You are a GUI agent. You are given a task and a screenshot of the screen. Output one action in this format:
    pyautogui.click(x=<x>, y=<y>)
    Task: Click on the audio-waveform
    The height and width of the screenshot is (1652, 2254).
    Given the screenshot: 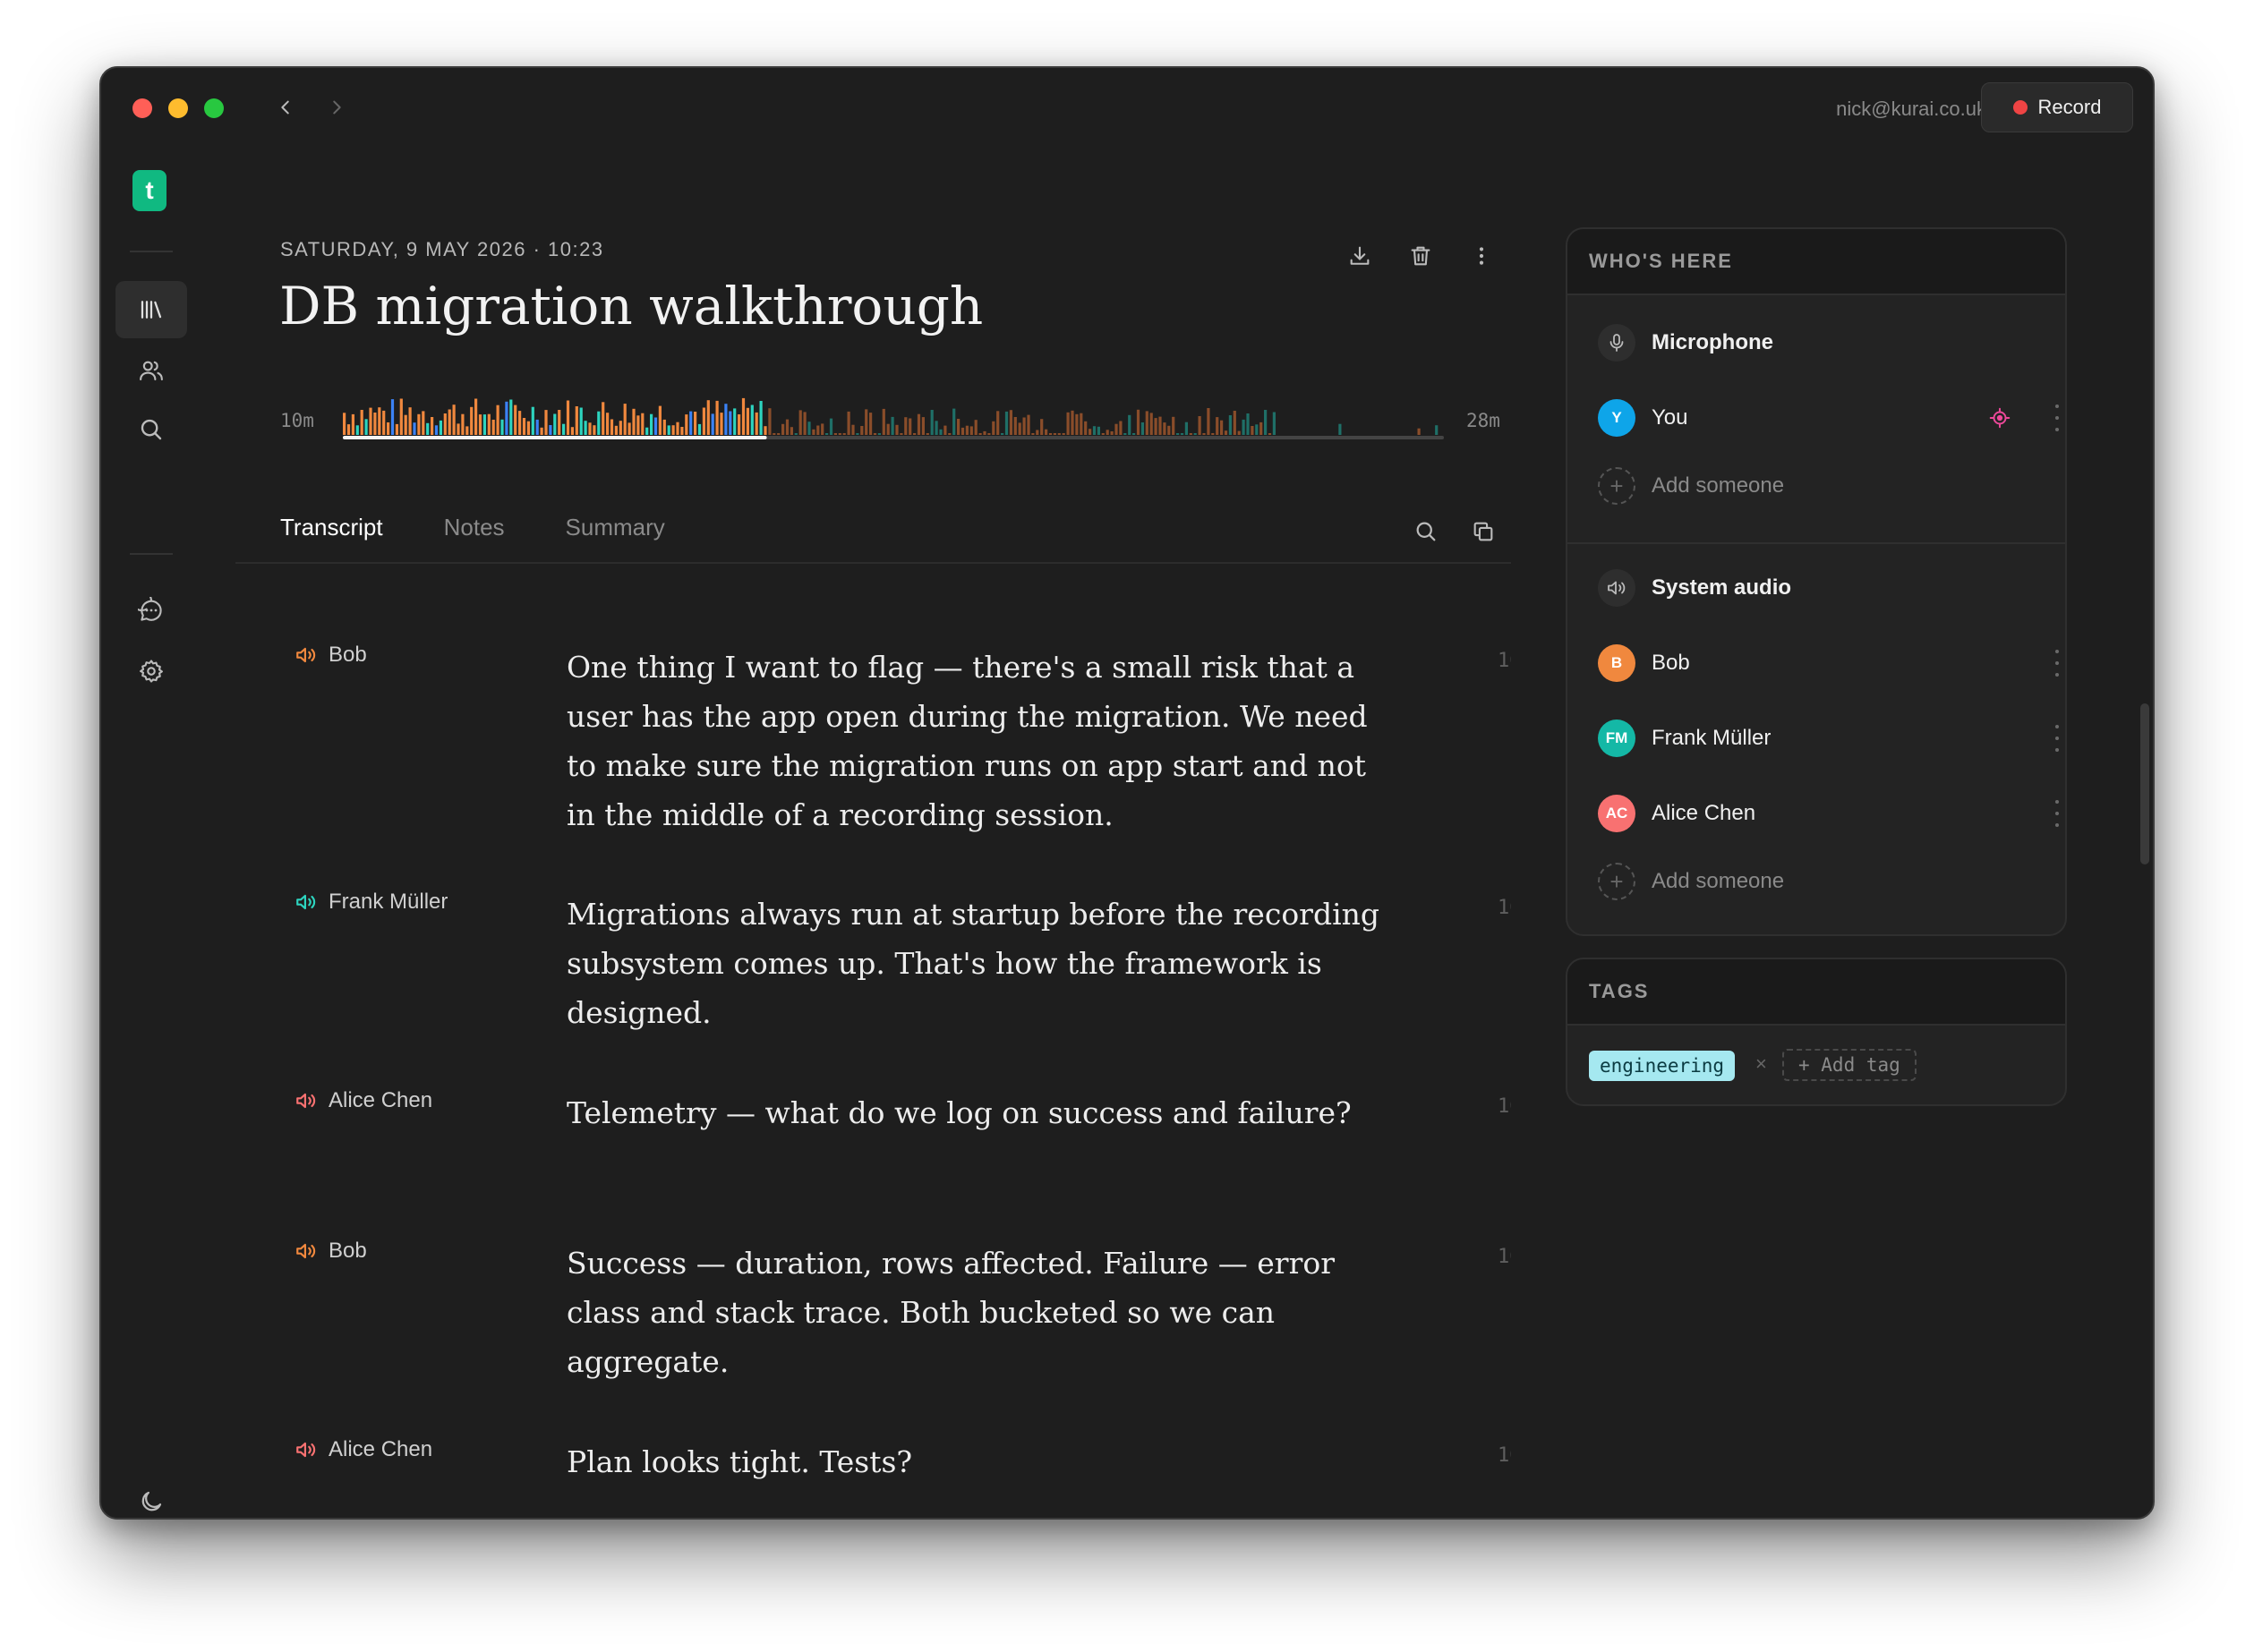 What is the action you would take?
    pyautogui.click(x=894, y=414)
    